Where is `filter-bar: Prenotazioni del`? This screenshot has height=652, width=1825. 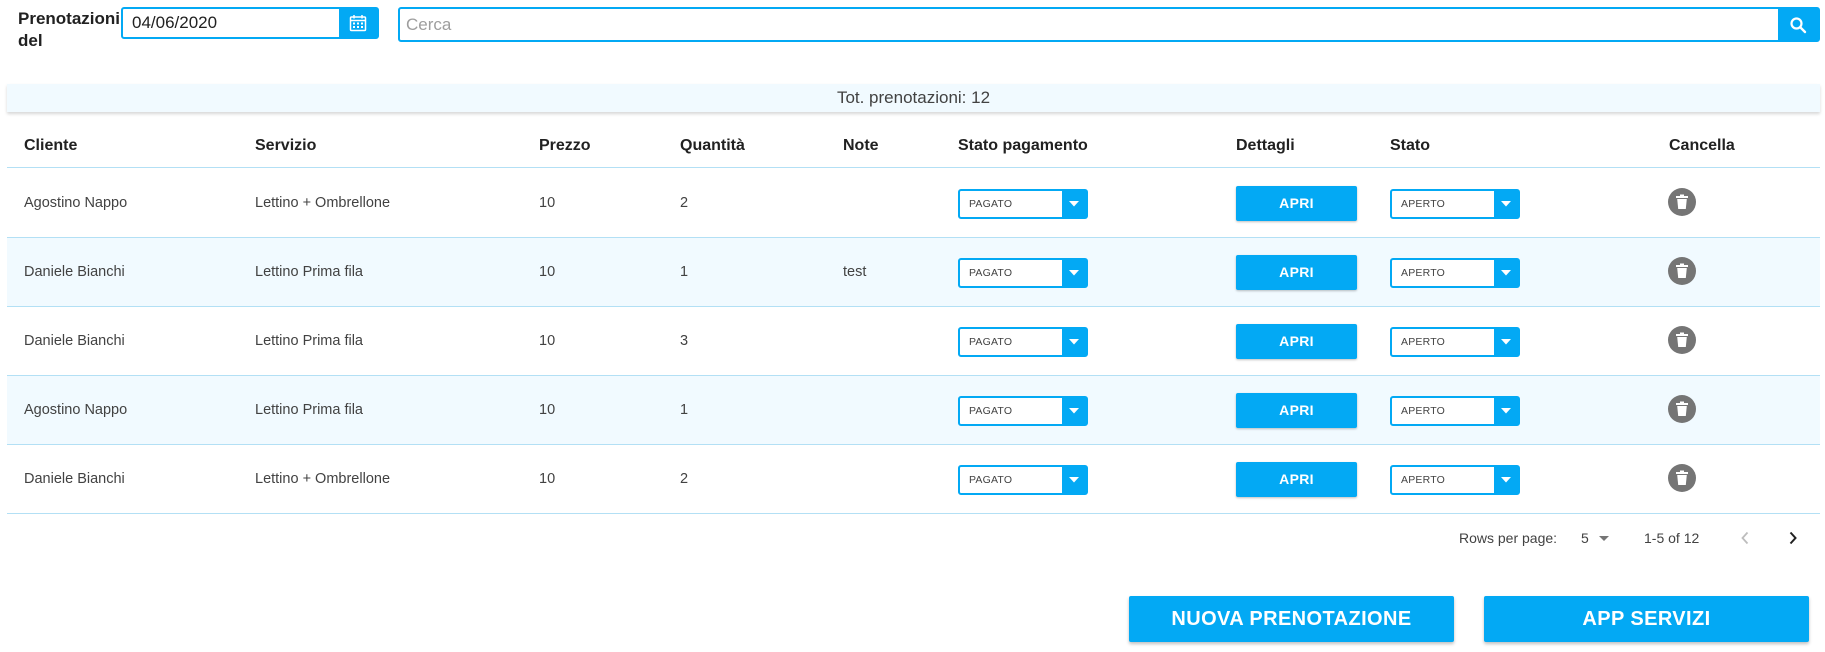 filter-bar: Prenotazioni del is located at coordinates (912, 30).